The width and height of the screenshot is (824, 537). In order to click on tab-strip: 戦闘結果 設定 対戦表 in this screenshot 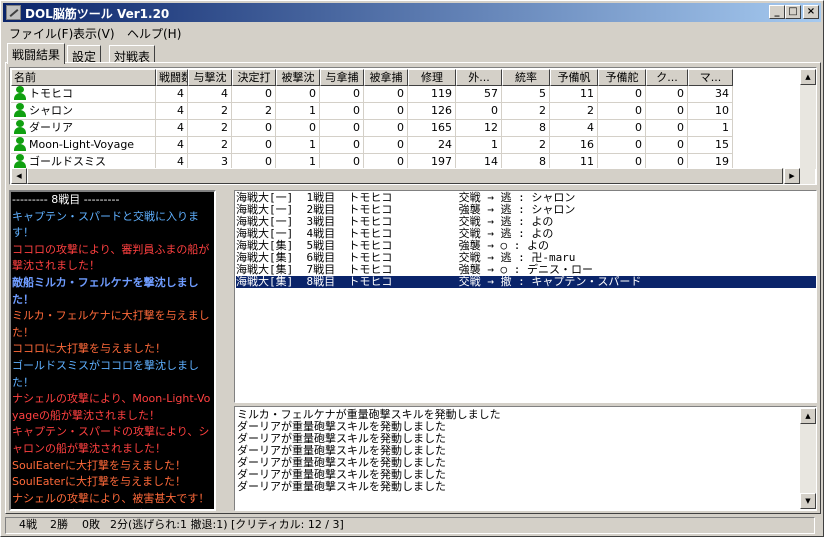, I will do `click(413, 53)`.